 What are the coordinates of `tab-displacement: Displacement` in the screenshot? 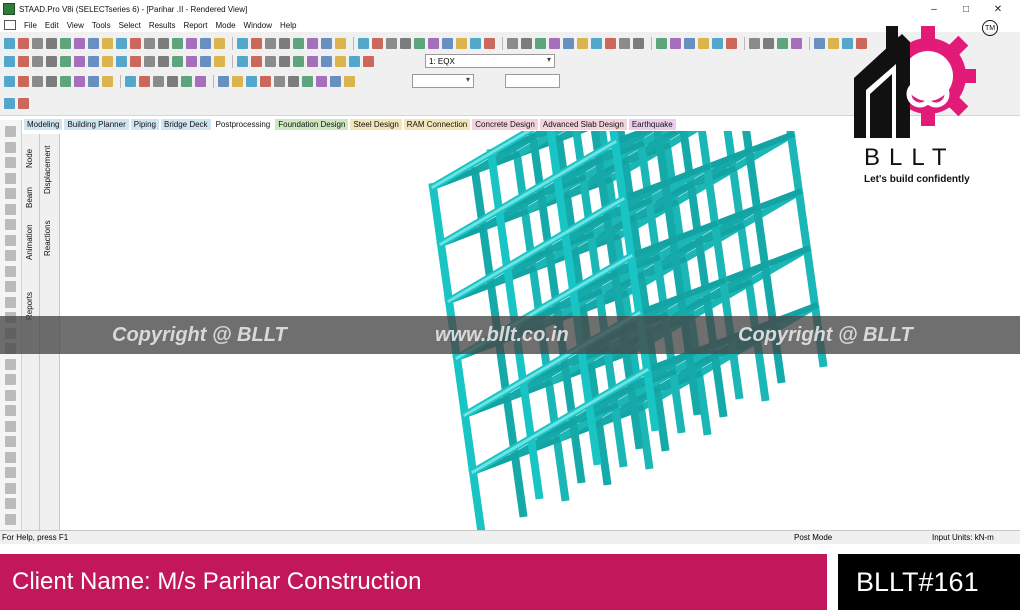 It's located at (47, 170).